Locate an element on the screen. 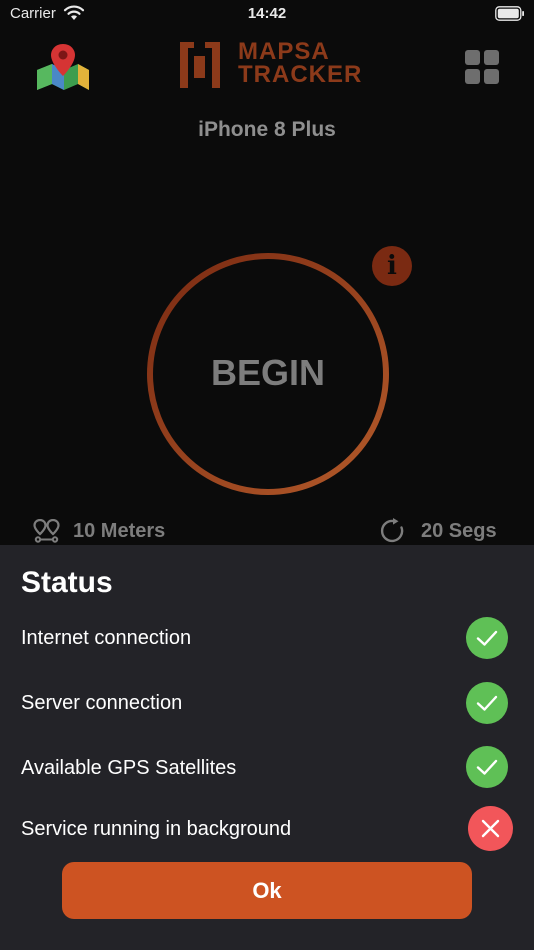 Image resolution: width=534 pixels, height=950 pixels. device-name: iPhone 8 Plus is located at coordinates (267, 129).